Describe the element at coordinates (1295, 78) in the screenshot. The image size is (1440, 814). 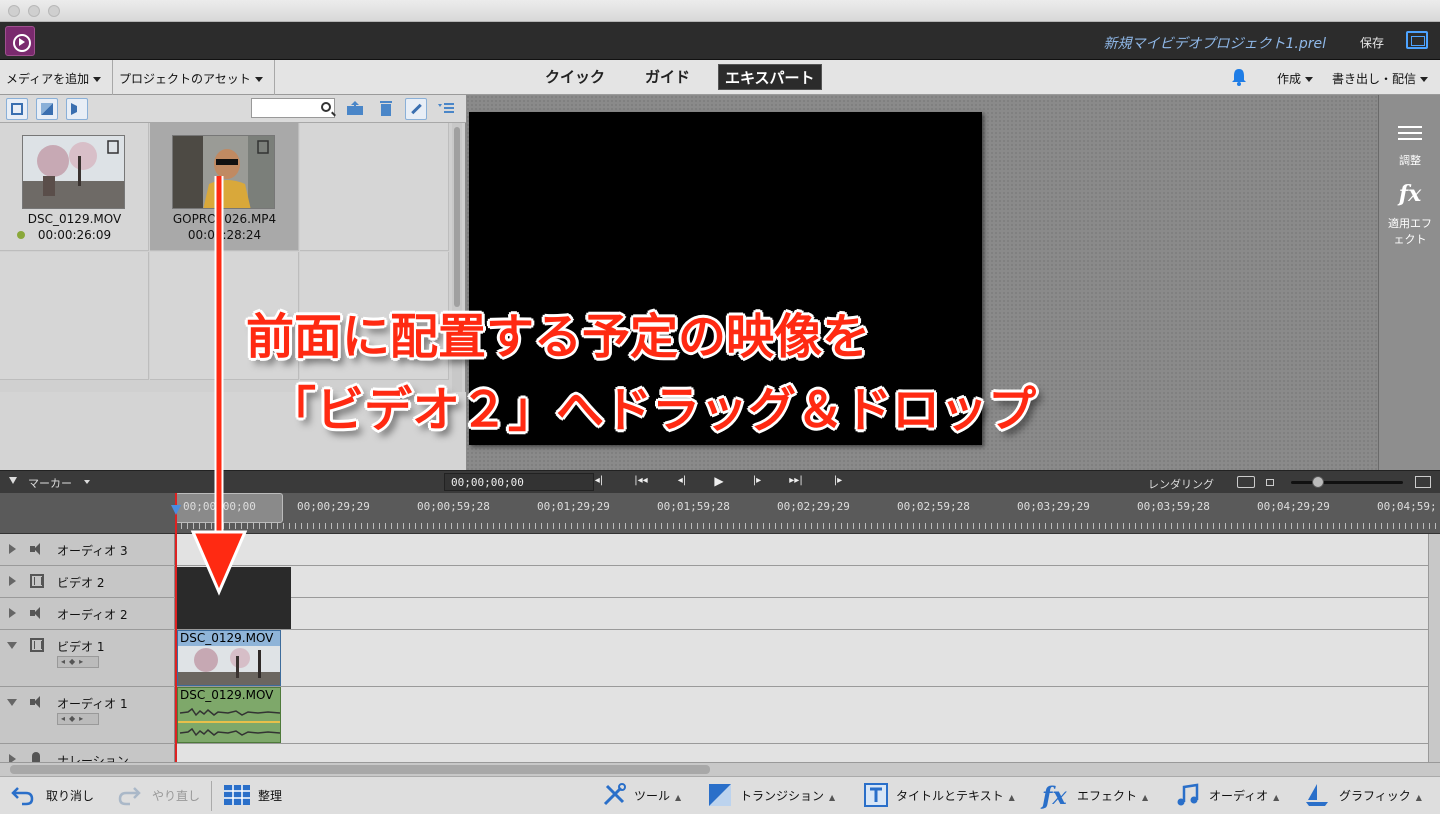
I see `create-dropdown: 作成` at that location.